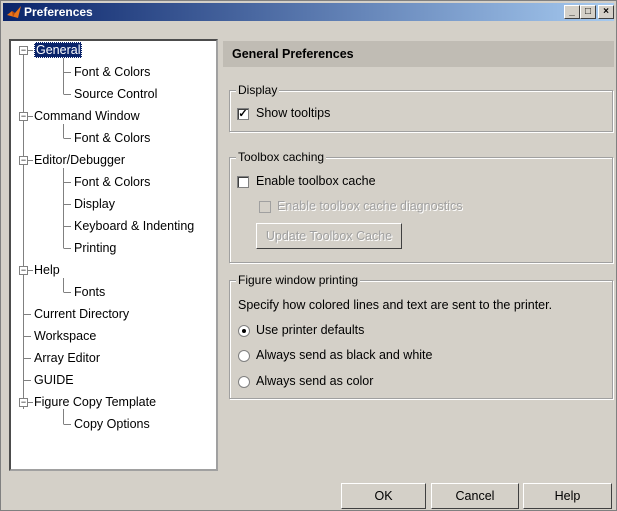  I want to click on enable-toolbox-cache-label: Enable toolbox cache, so click(316, 181).